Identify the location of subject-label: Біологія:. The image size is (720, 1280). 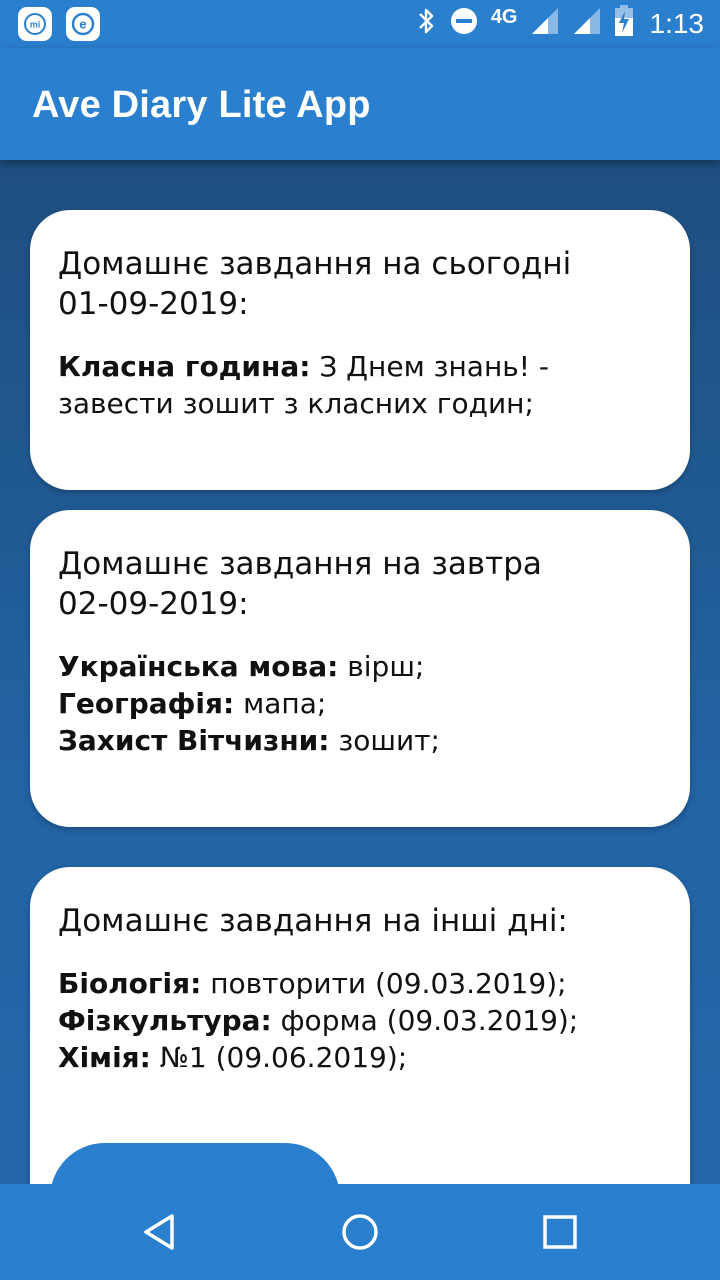
(130, 983).